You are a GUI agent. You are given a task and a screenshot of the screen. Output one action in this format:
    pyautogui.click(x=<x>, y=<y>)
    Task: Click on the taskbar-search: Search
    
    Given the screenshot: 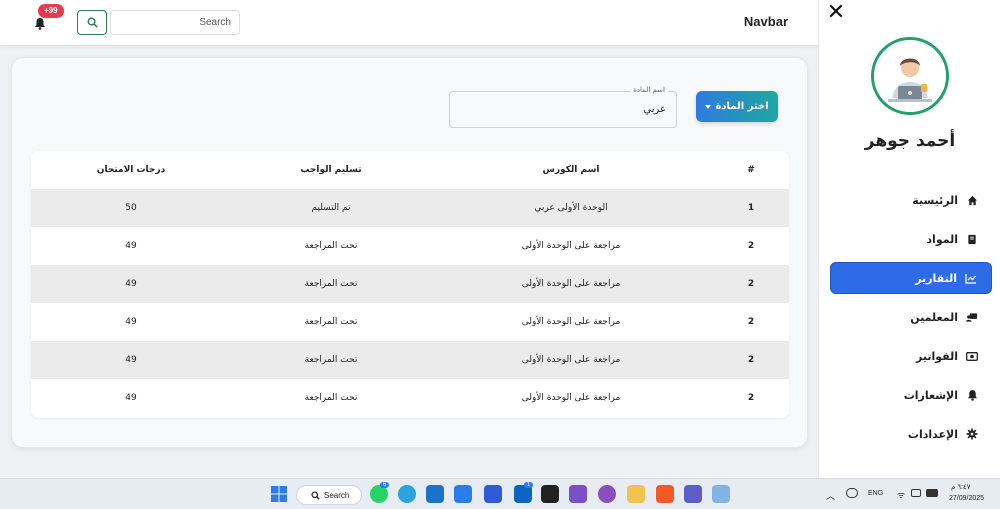 What is the action you would take?
    pyautogui.click(x=329, y=495)
    